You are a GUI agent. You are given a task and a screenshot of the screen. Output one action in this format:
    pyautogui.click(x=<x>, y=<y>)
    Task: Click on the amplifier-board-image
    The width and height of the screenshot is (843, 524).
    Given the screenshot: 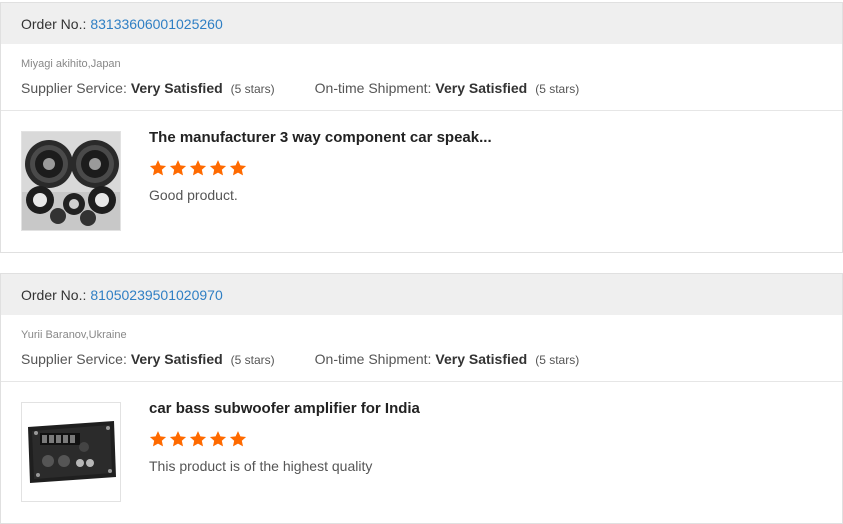 What is the action you would take?
    pyautogui.click(x=71, y=452)
    